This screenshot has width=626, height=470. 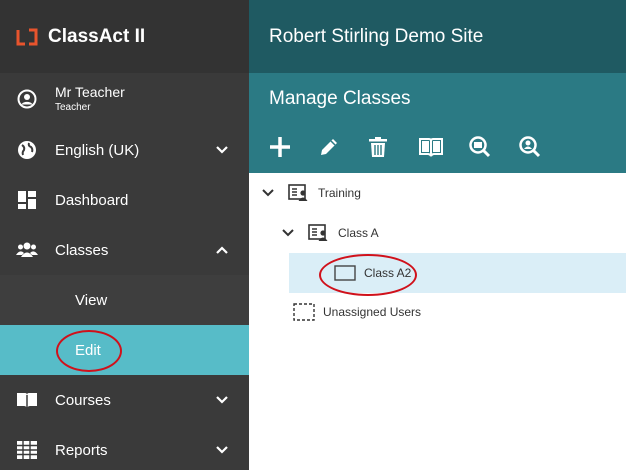 I want to click on app-name: ClassAct II, so click(x=96, y=37).